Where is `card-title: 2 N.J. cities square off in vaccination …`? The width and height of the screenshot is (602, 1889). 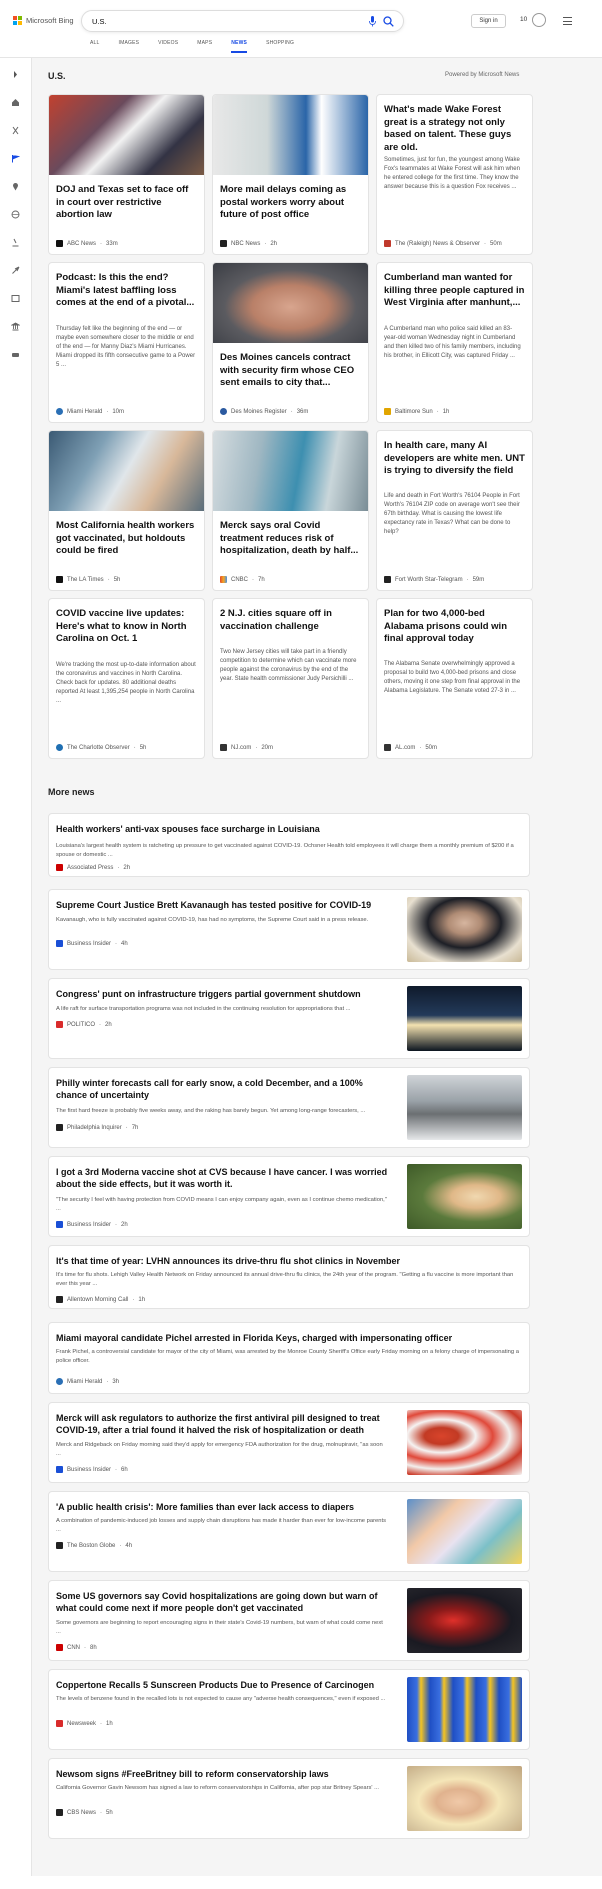
card-title: 2 N.J. cities square off in vaccination … is located at coordinates (290, 620).